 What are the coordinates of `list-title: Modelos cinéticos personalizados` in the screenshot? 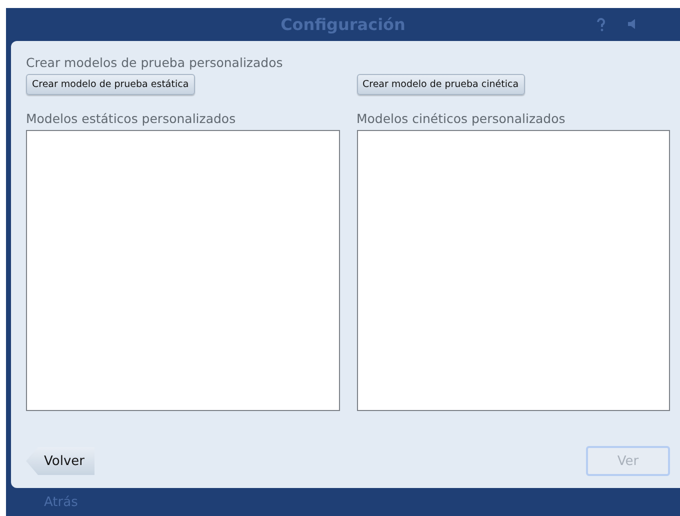 It's located at (461, 118).